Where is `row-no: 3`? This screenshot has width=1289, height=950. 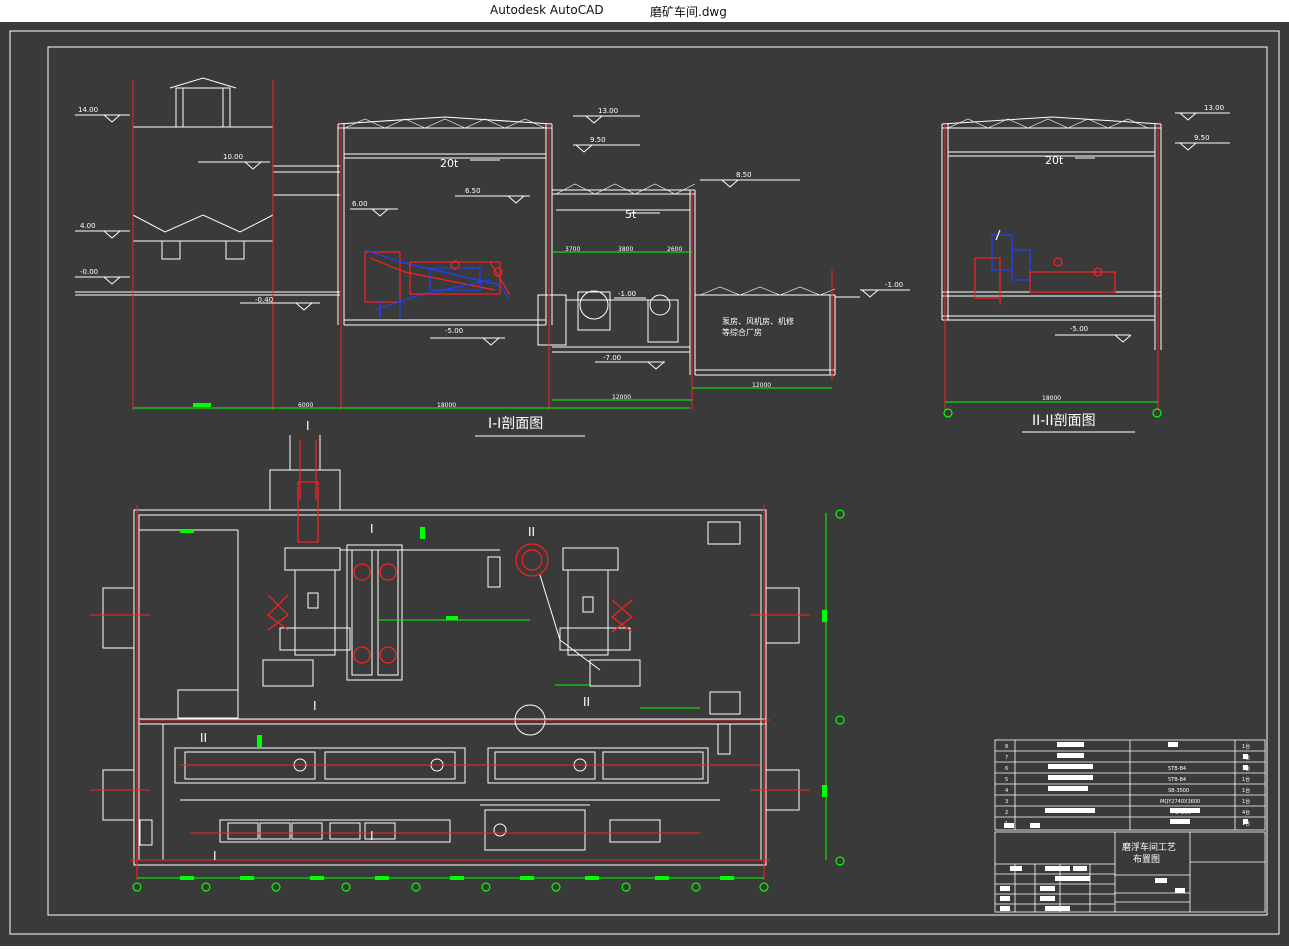 row-no: 3 is located at coordinates (1006, 802).